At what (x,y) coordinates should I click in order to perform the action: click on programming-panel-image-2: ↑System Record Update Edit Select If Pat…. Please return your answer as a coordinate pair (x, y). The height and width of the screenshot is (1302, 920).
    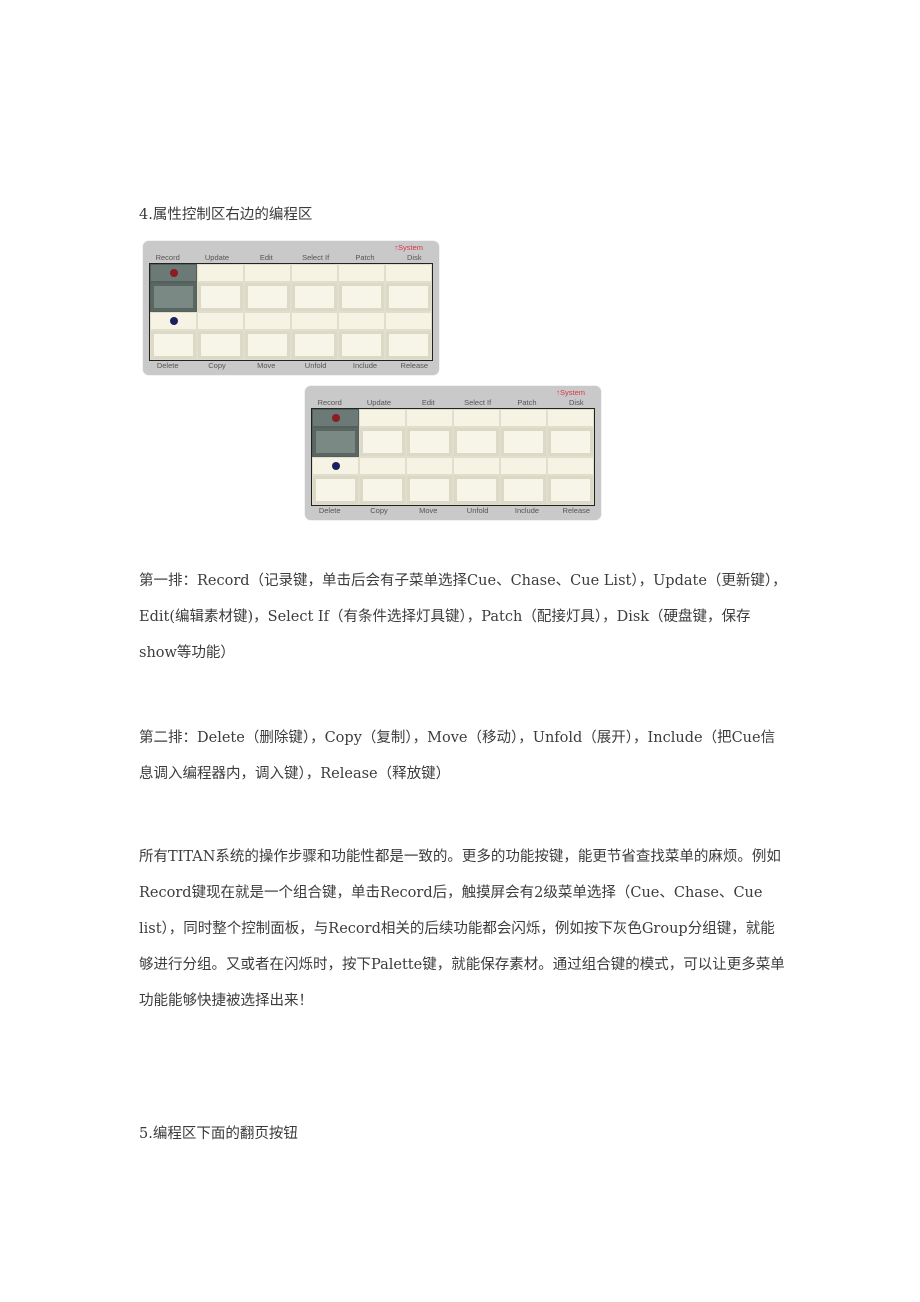
    Looking at the image, I should click on (453, 453).